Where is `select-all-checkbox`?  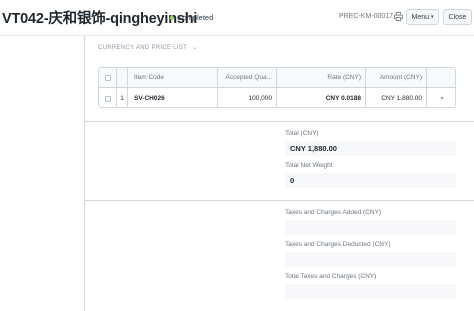
select-all-checkbox is located at coordinates (107, 77).